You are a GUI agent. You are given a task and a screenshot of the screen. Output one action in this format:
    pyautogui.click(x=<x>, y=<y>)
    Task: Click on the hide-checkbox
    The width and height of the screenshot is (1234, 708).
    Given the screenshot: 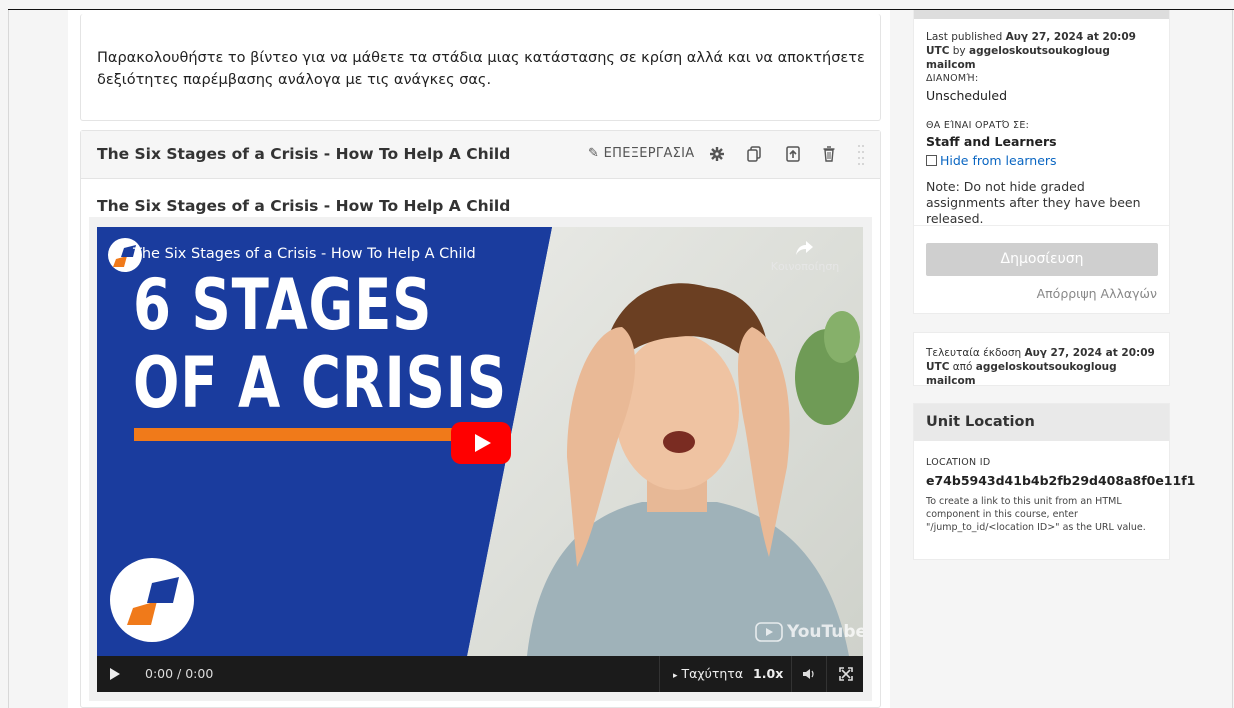 What is the action you would take?
    pyautogui.click(x=931, y=160)
    